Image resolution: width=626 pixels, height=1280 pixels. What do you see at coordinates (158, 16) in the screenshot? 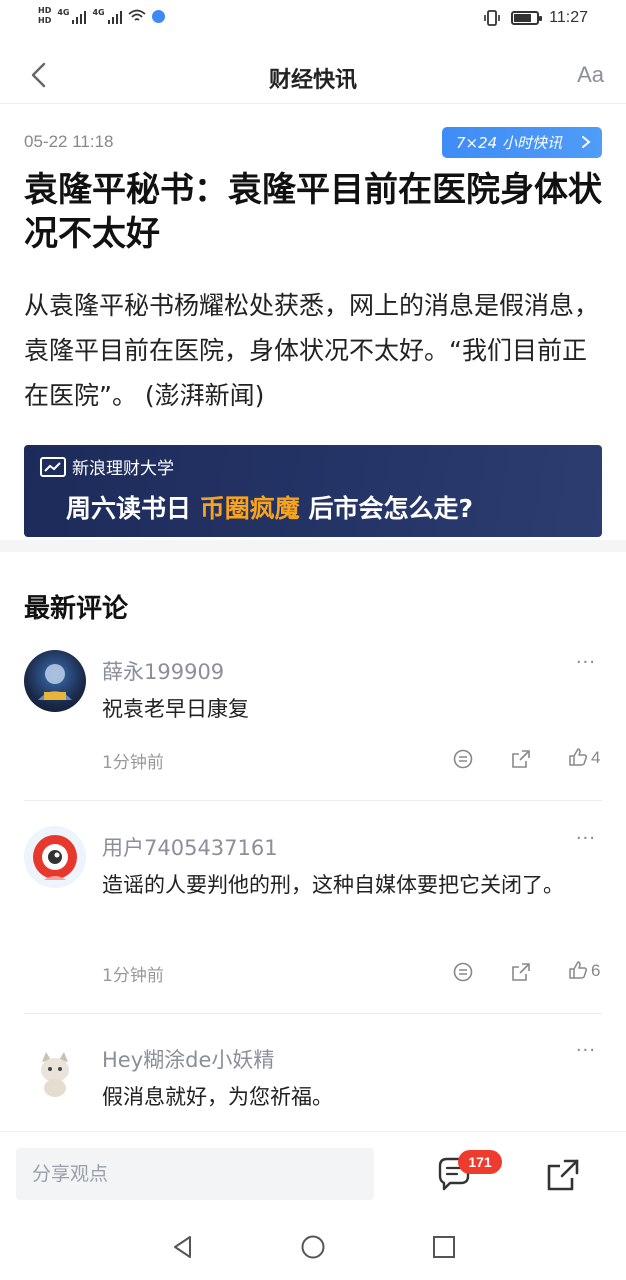
I see `app-notification-icon` at bounding box center [158, 16].